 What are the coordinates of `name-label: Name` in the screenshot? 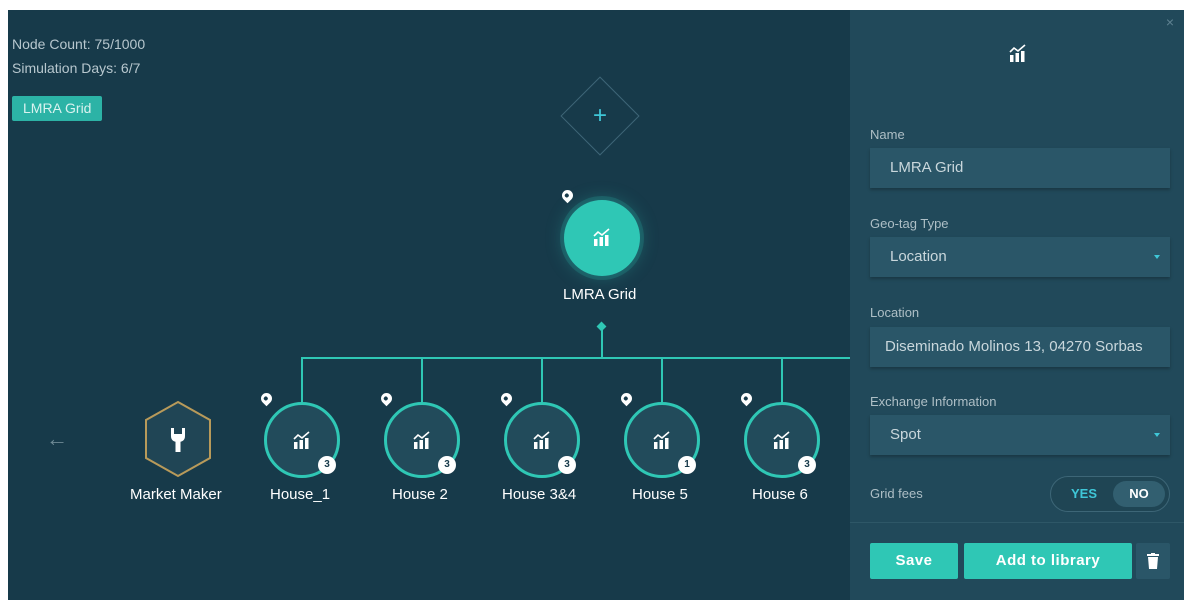 It's located at (887, 134).